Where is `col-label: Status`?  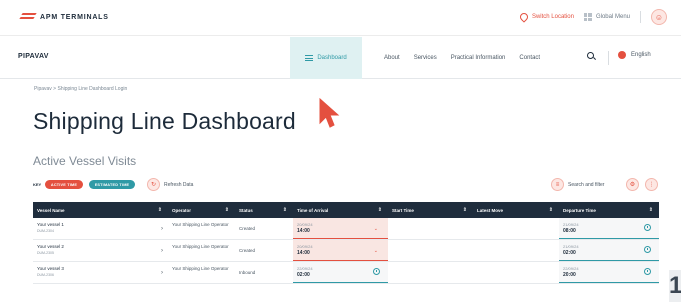
col-label: Status is located at coordinates (246, 210).